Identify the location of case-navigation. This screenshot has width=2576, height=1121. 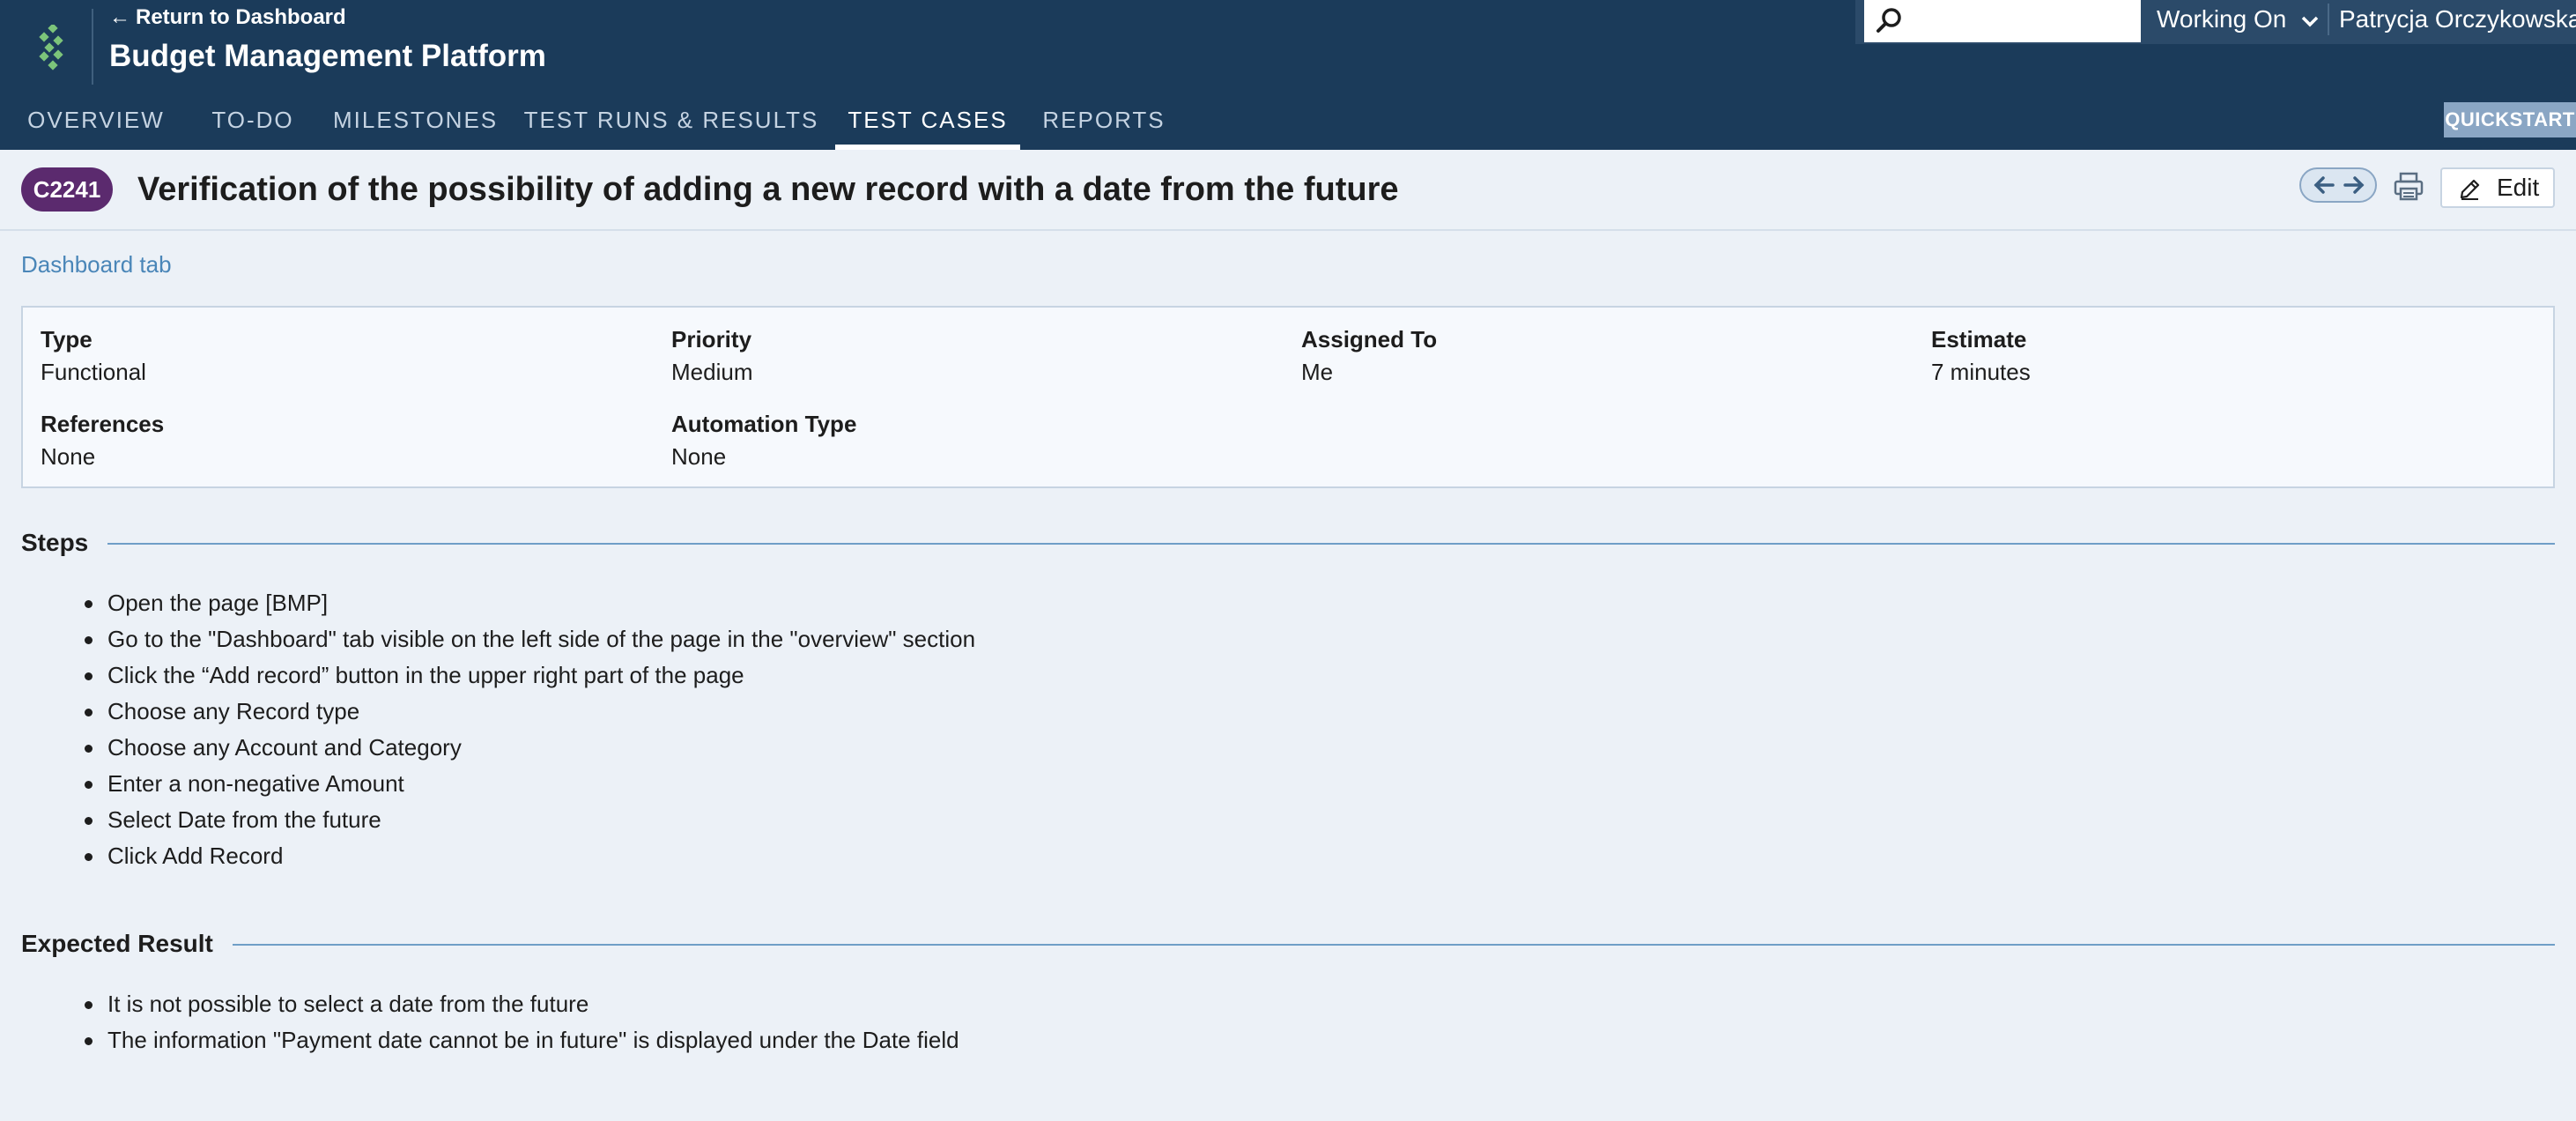
(2338, 185).